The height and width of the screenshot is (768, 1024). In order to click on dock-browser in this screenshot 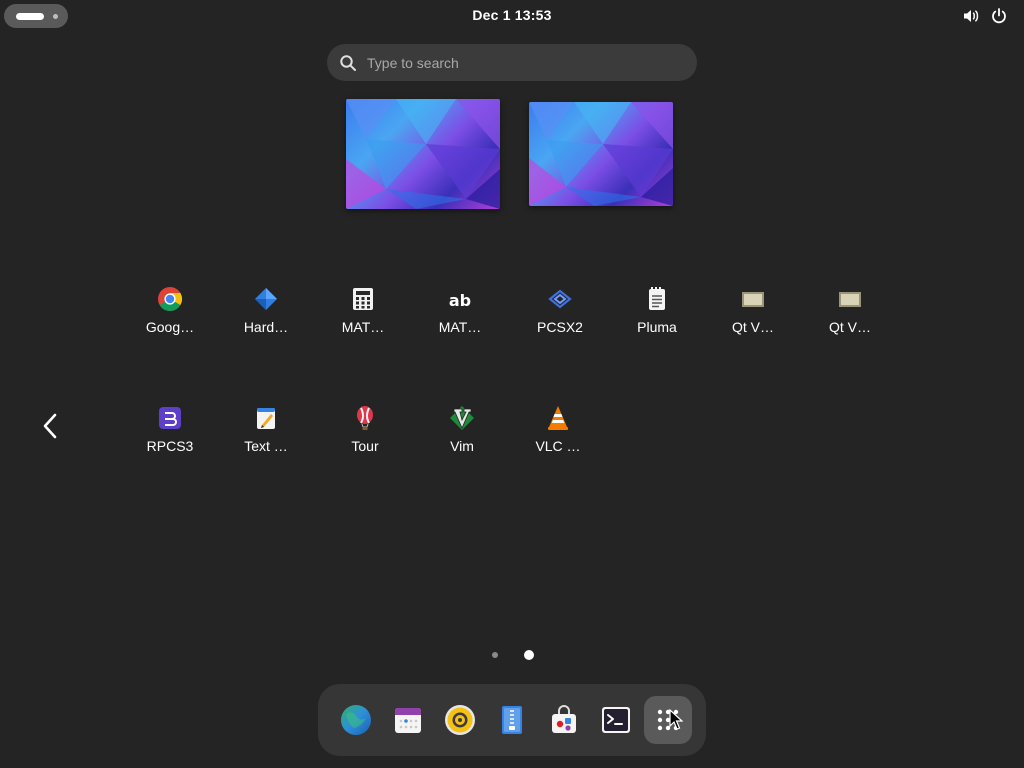, I will do `click(356, 720)`.